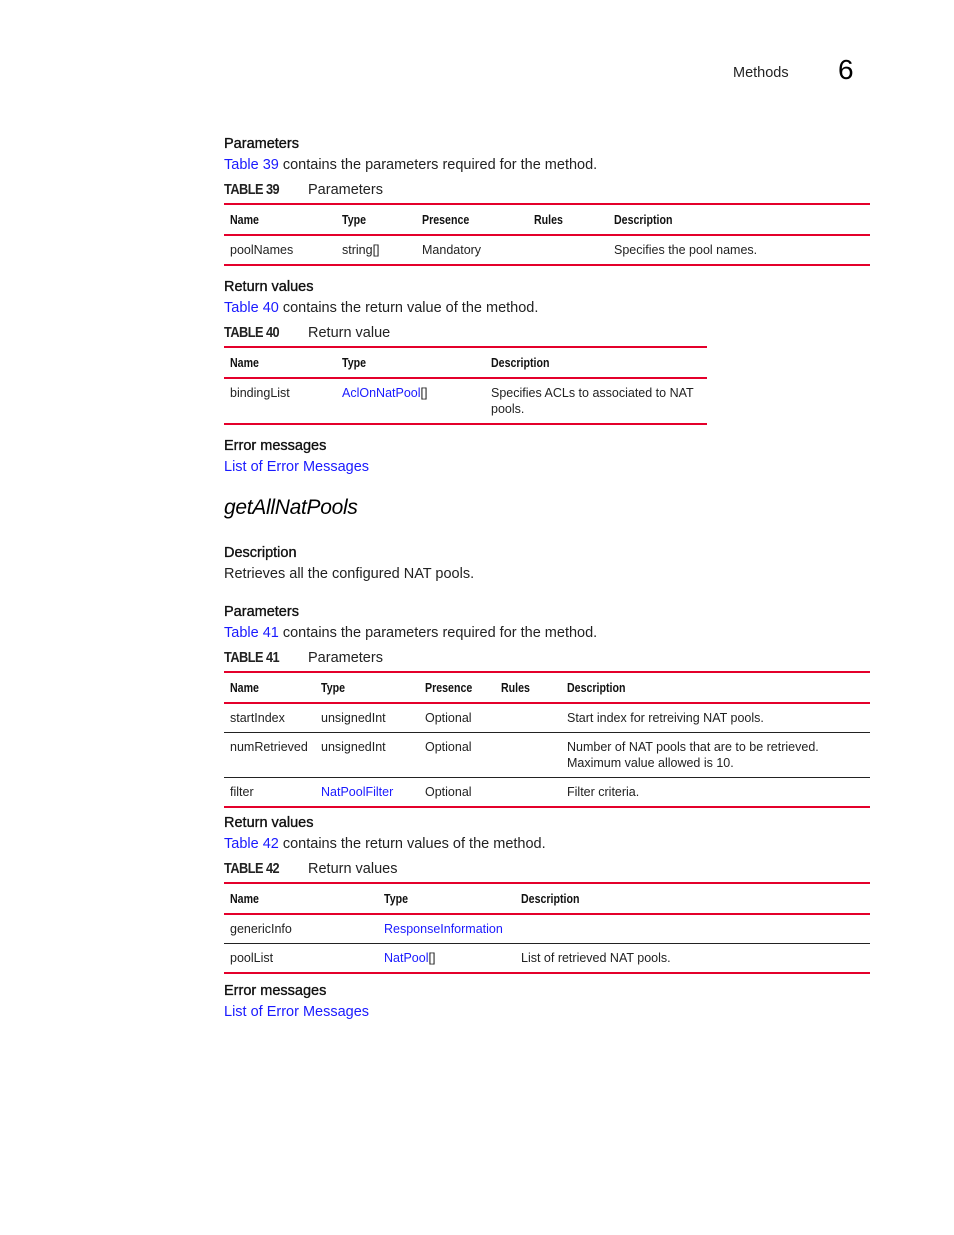  I want to click on cell-description, so click(692, 929).